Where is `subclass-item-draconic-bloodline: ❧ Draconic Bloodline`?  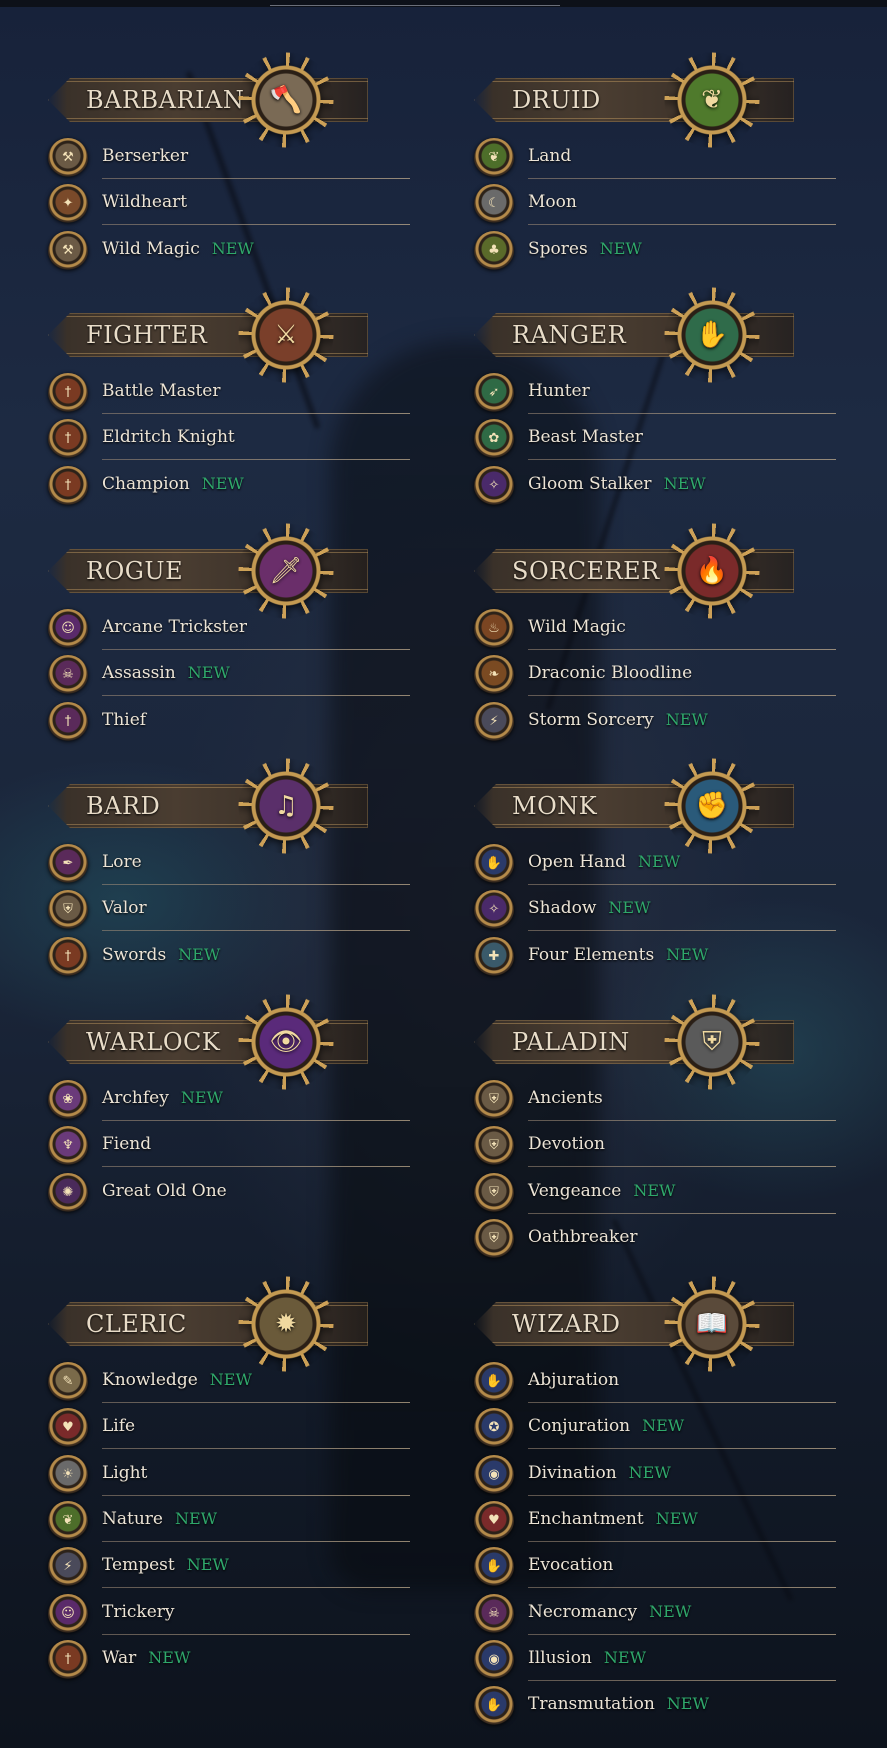 subclass-item-draconic-bloodline: ❧ Draconic Bloodline is located at coordinates (655, 674).